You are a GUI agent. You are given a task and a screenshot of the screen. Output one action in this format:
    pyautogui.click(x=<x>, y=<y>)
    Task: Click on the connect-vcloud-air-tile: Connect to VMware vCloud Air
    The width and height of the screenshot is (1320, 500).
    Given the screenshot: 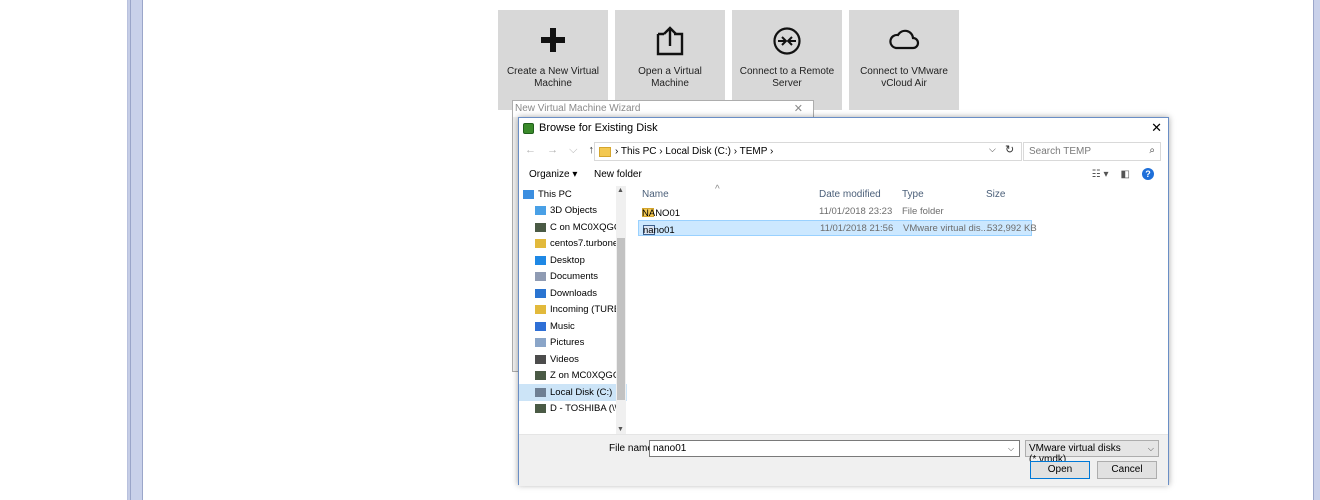 What is the action you would take?
    pyautogui.click(x=904, y=60)
    